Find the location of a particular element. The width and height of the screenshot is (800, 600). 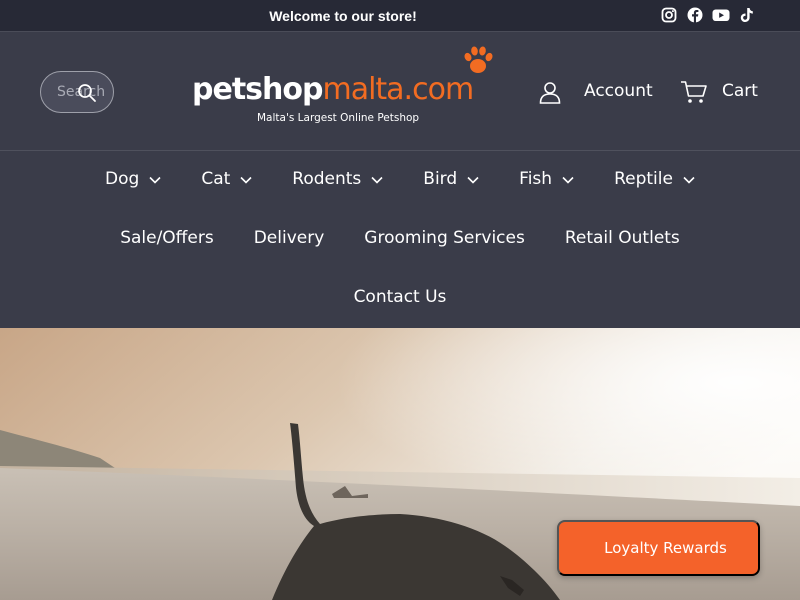

nav-item-grooming-services: Grooming Services is located at coordinates (444, 238).